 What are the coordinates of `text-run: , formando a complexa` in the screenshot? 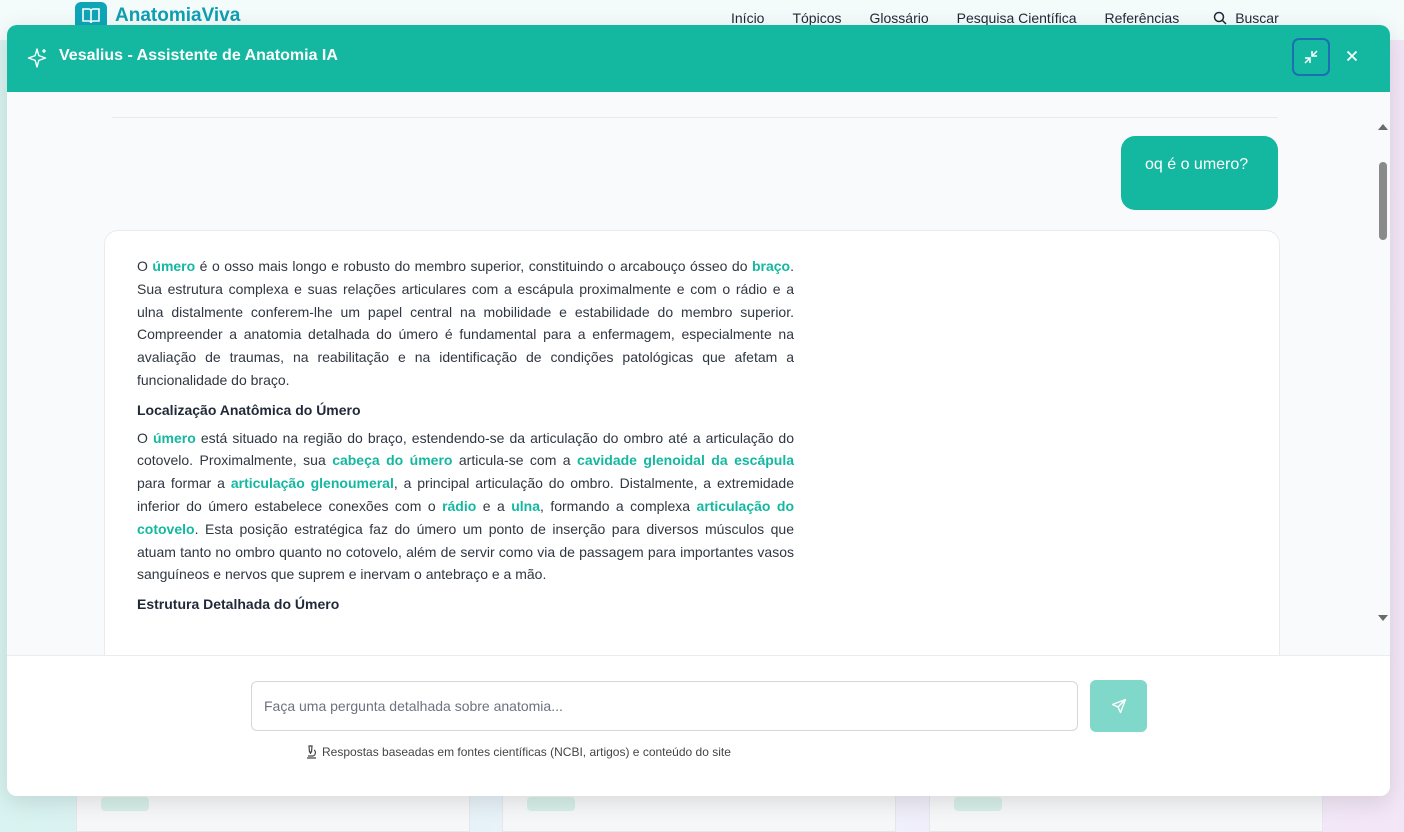 It's located at (618, 505).